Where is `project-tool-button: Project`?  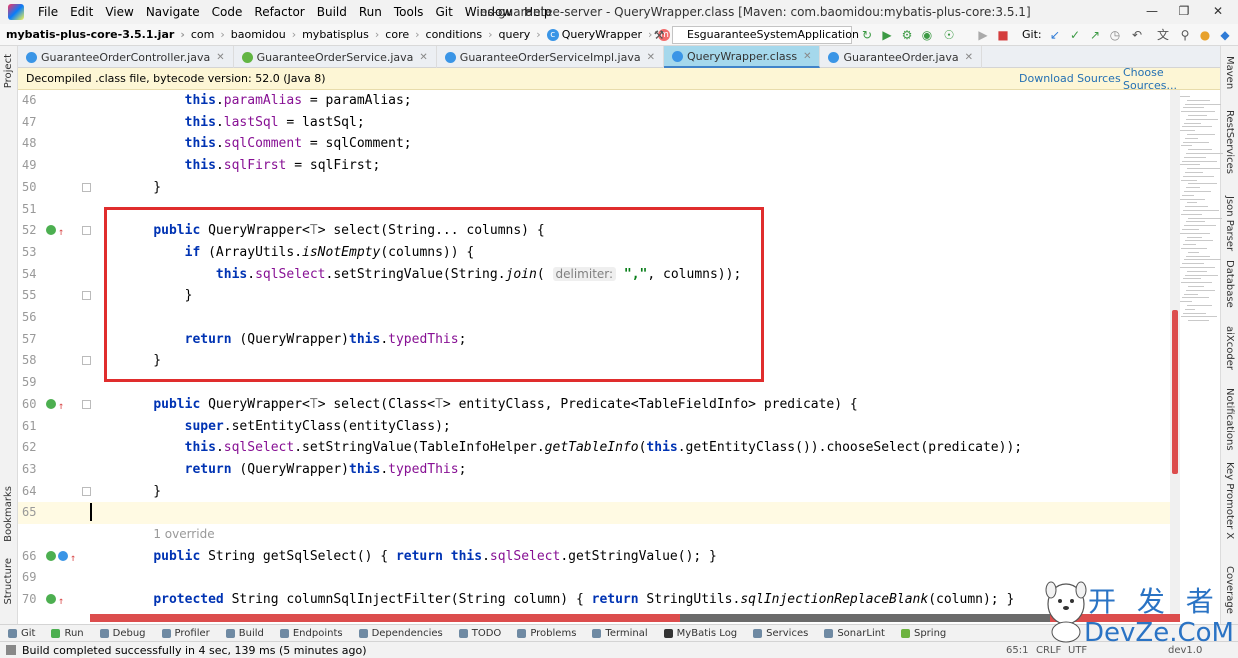
project-tool-button: Project is located at coordinates (8, 71).